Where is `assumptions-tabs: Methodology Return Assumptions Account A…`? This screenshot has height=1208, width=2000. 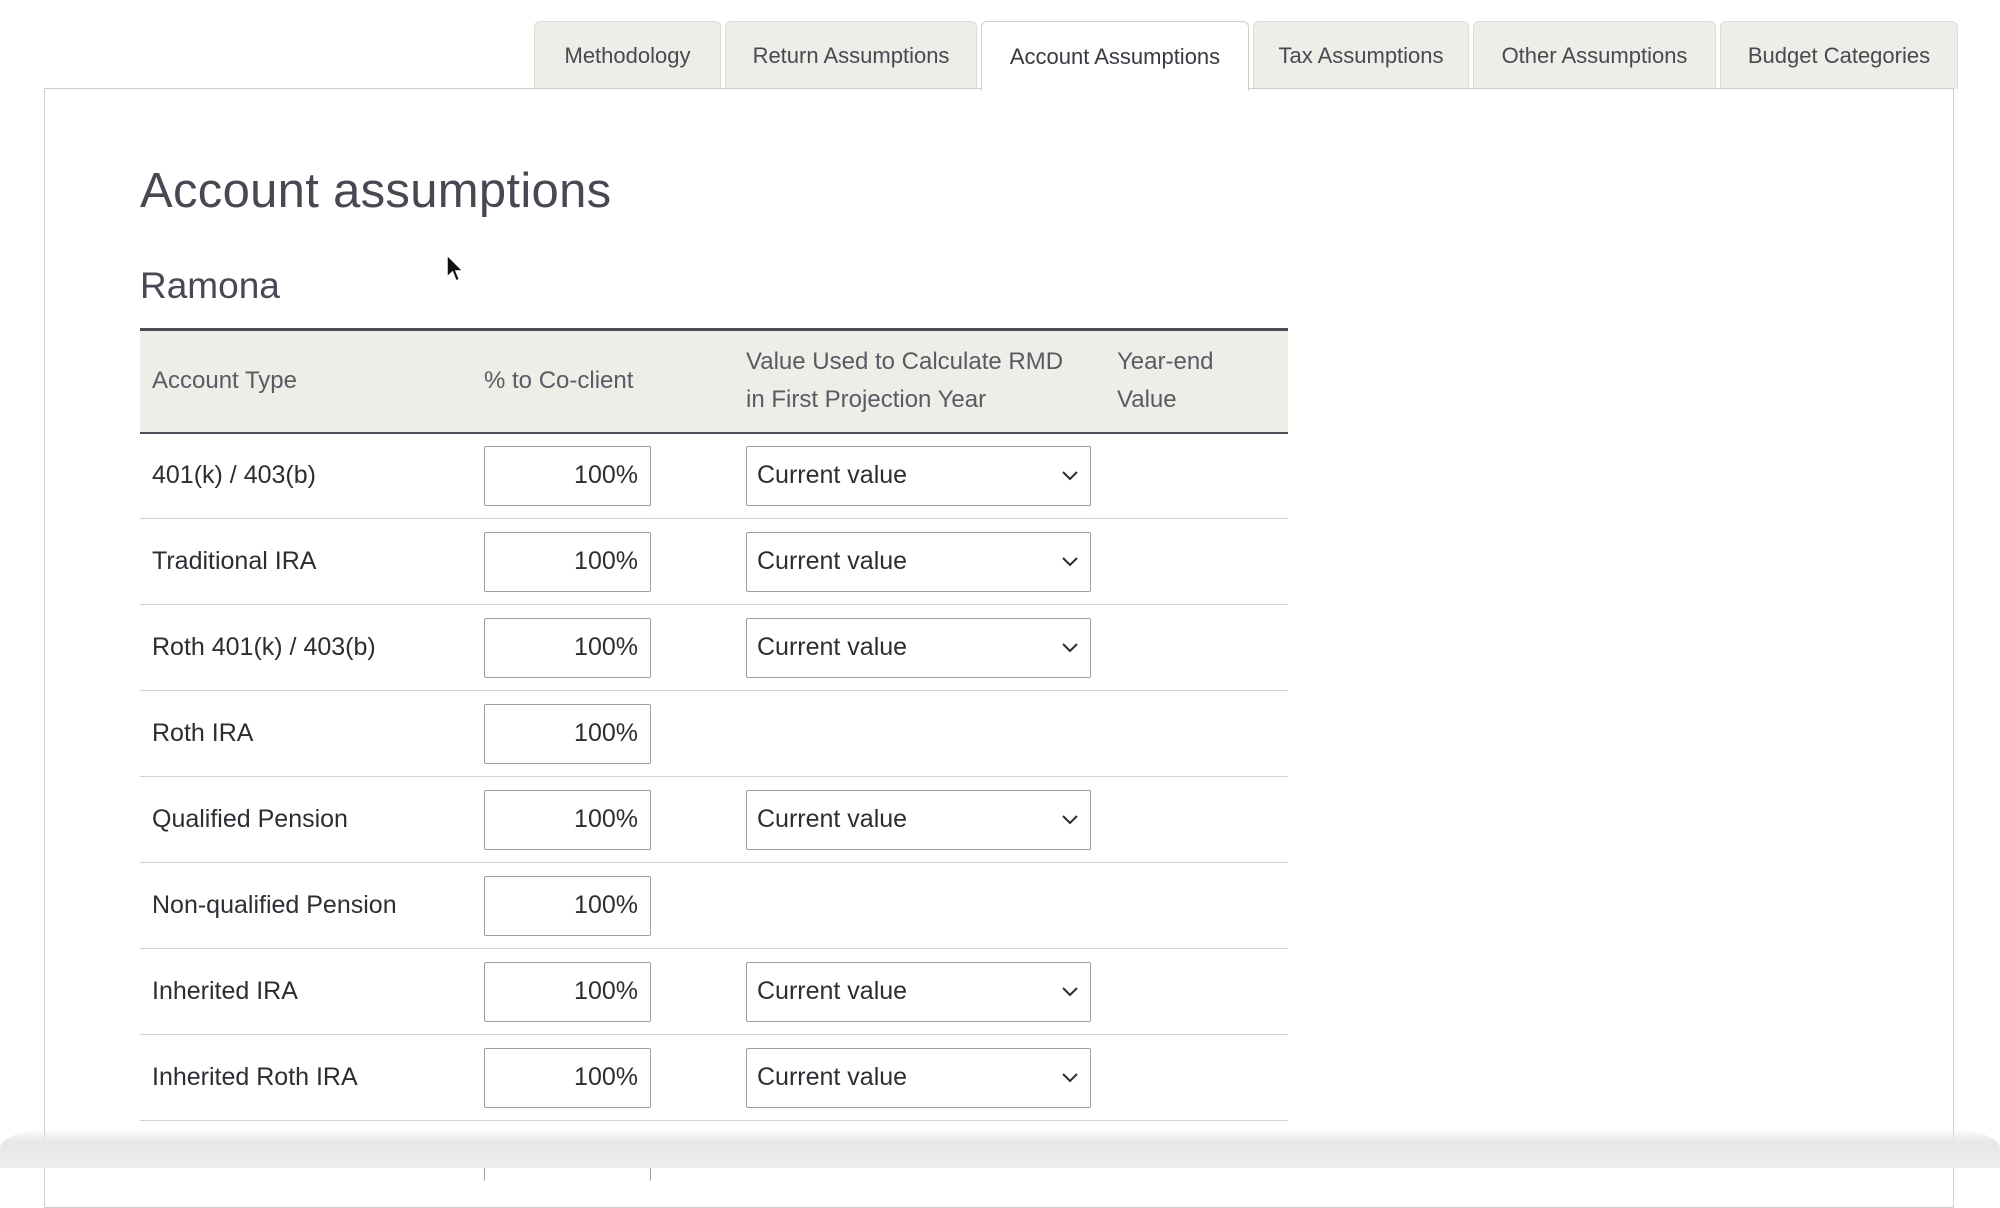
assumptions-tabs: Methodology Return Assumptions Account A… is located at coordinates (1248, 56).